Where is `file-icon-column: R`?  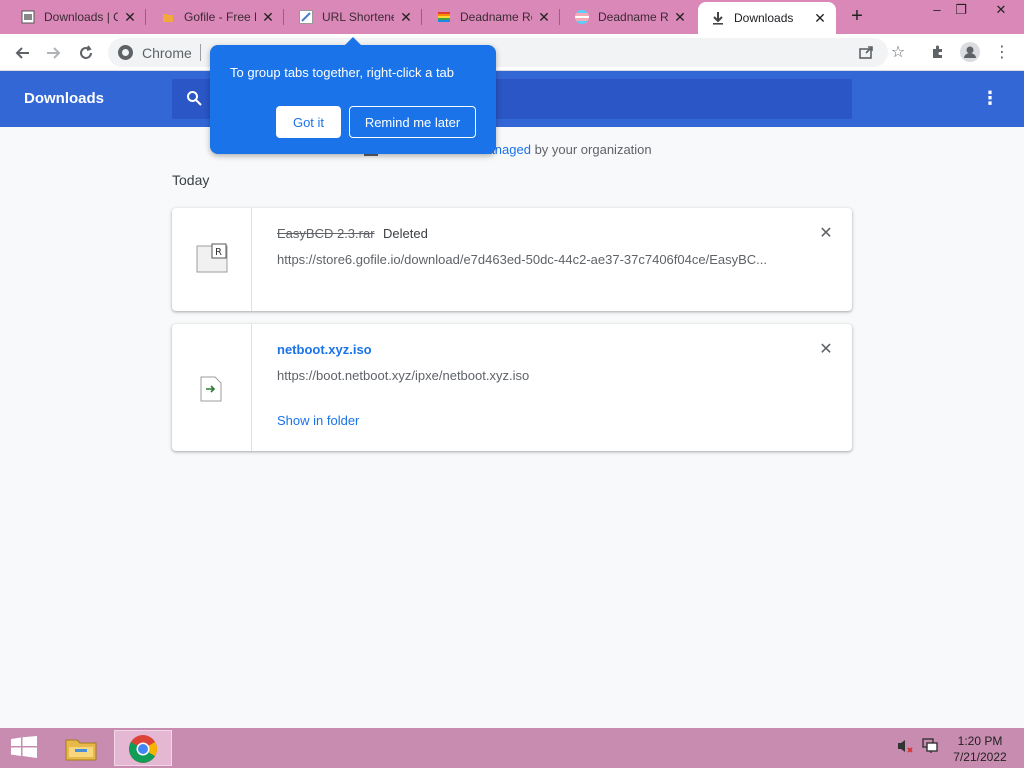 file-icon-column: R is located at coordinates (212, 259).